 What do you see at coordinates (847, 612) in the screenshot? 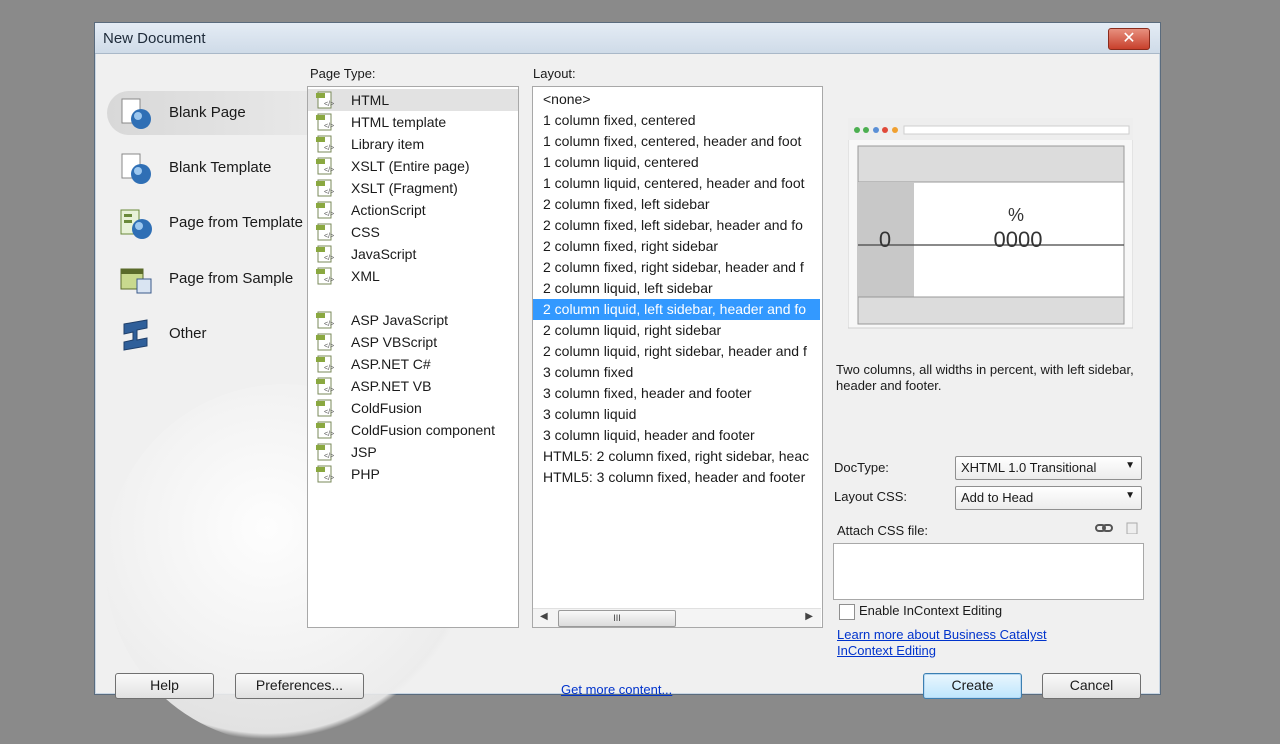
I see `incontext-checkbox` at bounding box center [847, 612].